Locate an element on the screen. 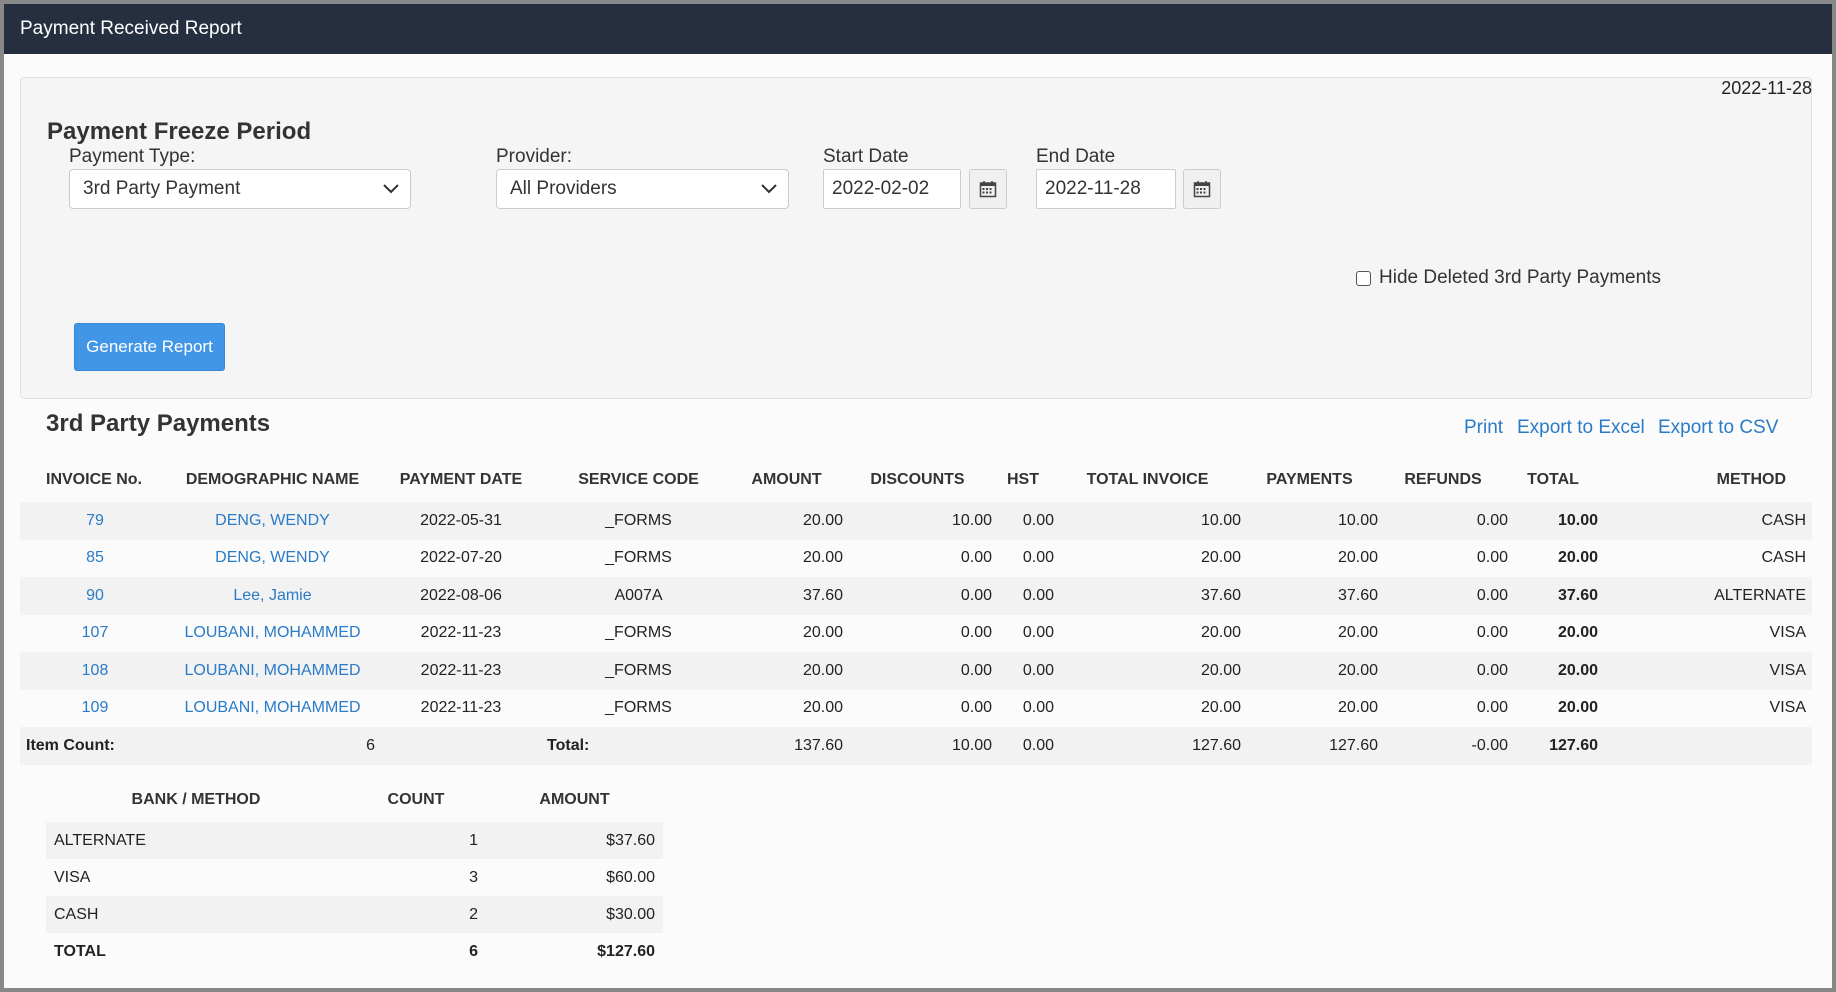 This screenshot has width=1836, height=992. count-cell: 2 is located at coordinates (473, 914).